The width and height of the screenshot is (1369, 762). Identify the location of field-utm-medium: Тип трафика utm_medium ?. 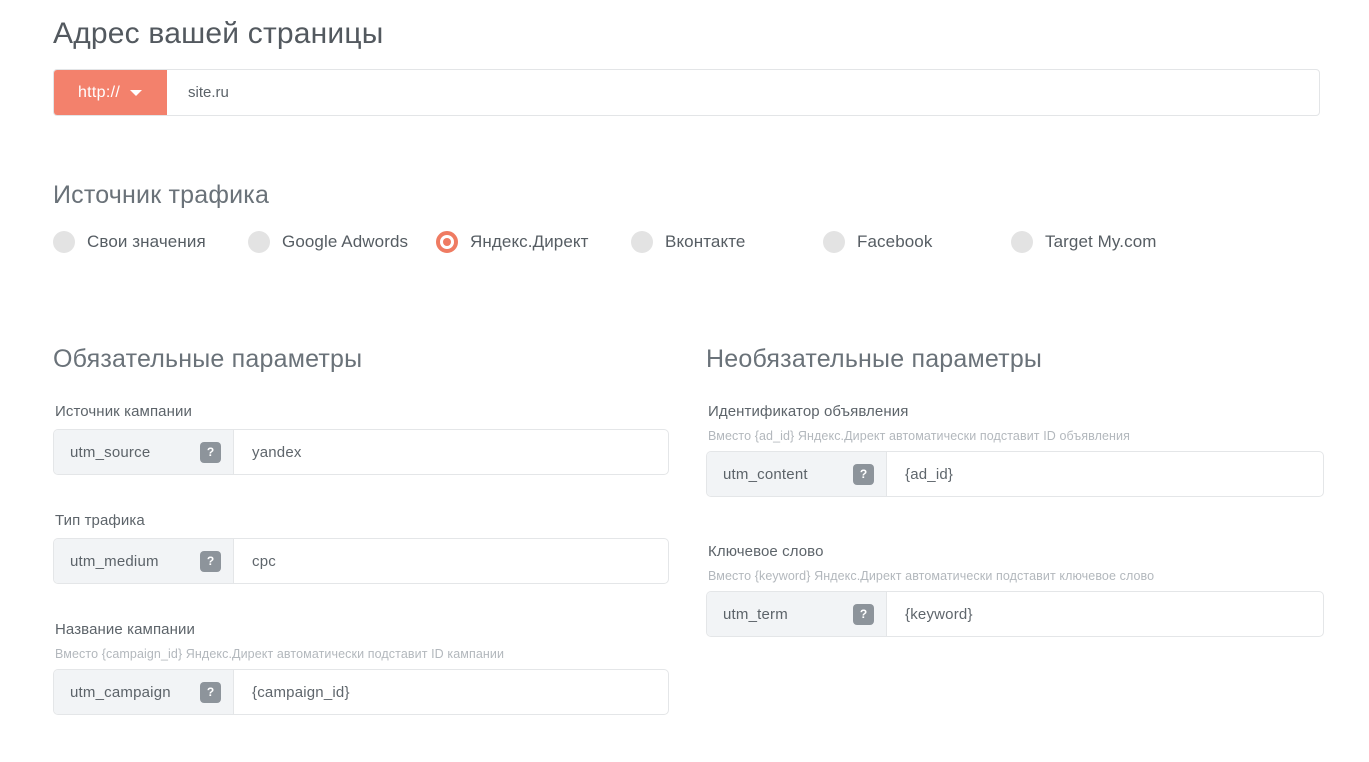
(361, 548).